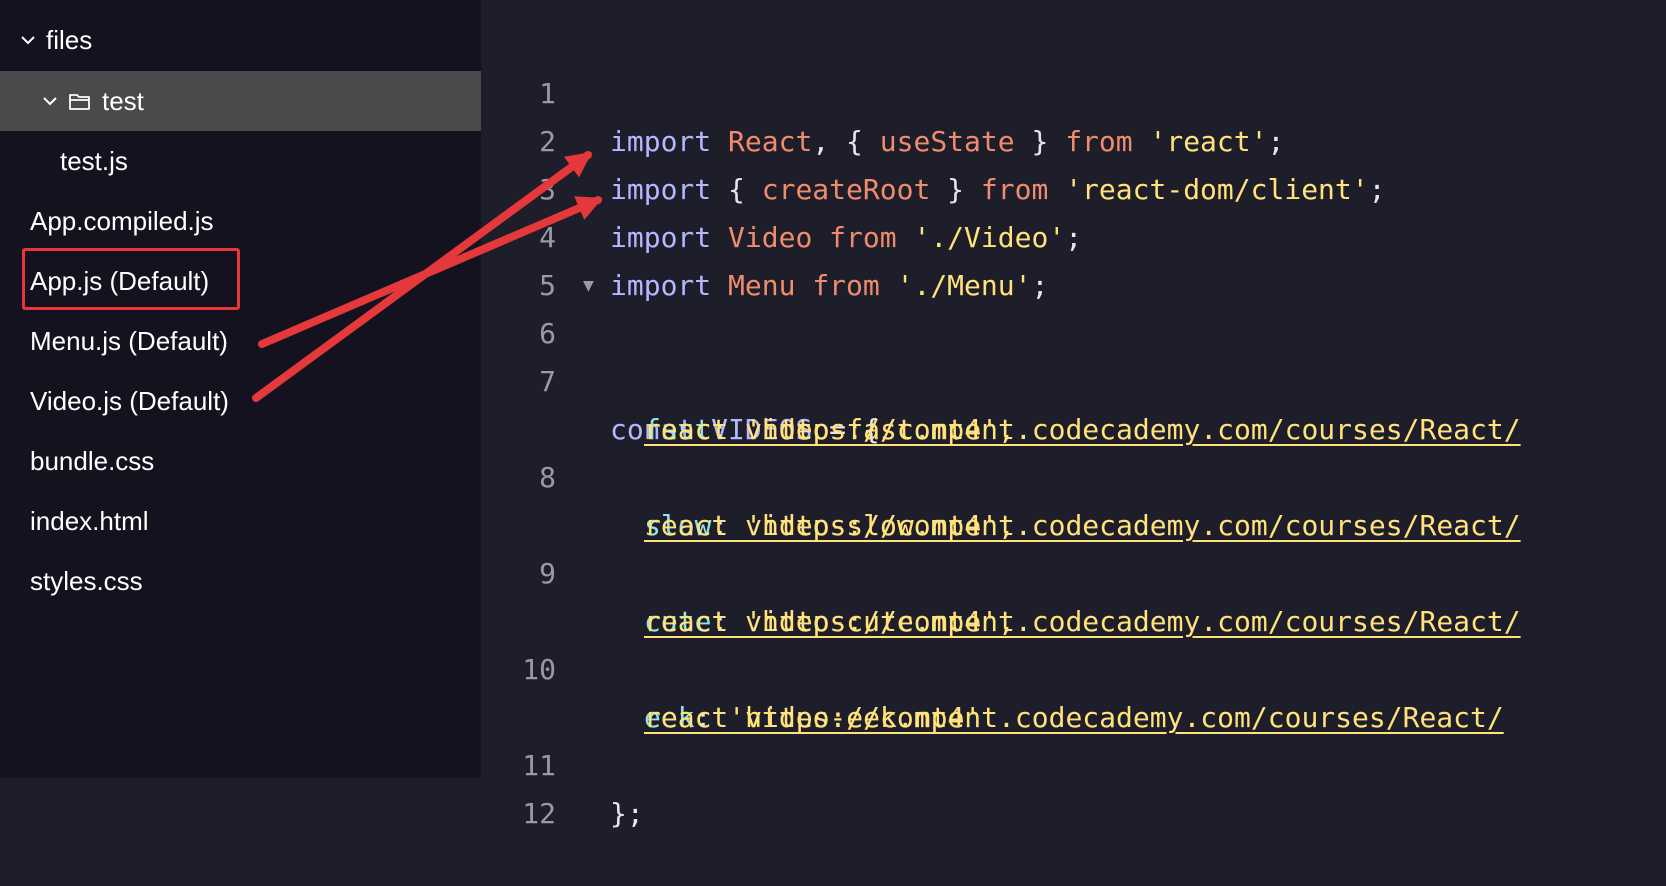  Describe the element at coordinates (627, 813) in the screenshot. I see `code-text: };` at that location.